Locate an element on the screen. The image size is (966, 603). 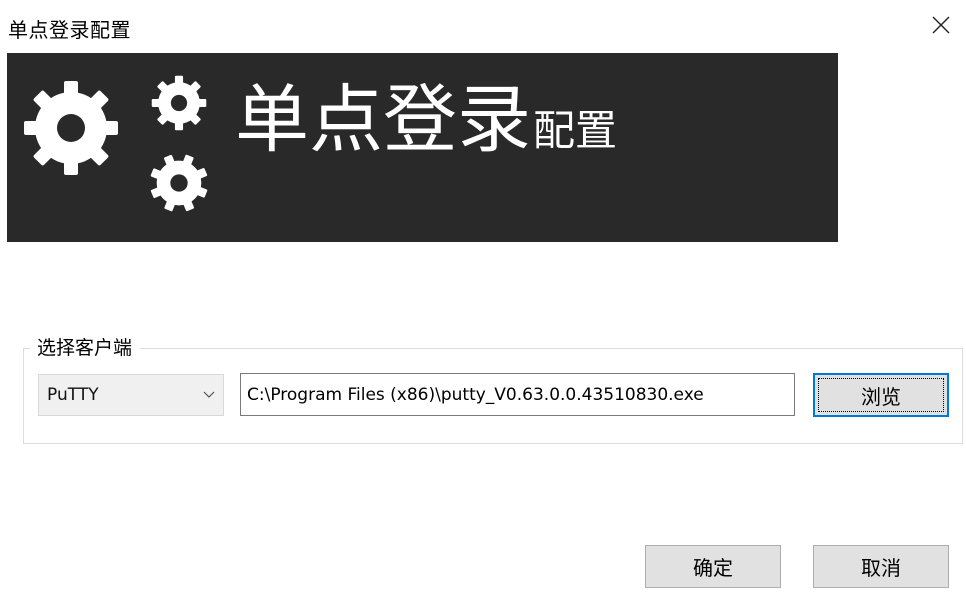
browse-button: 浏览 is located at coordinates (881, 395).